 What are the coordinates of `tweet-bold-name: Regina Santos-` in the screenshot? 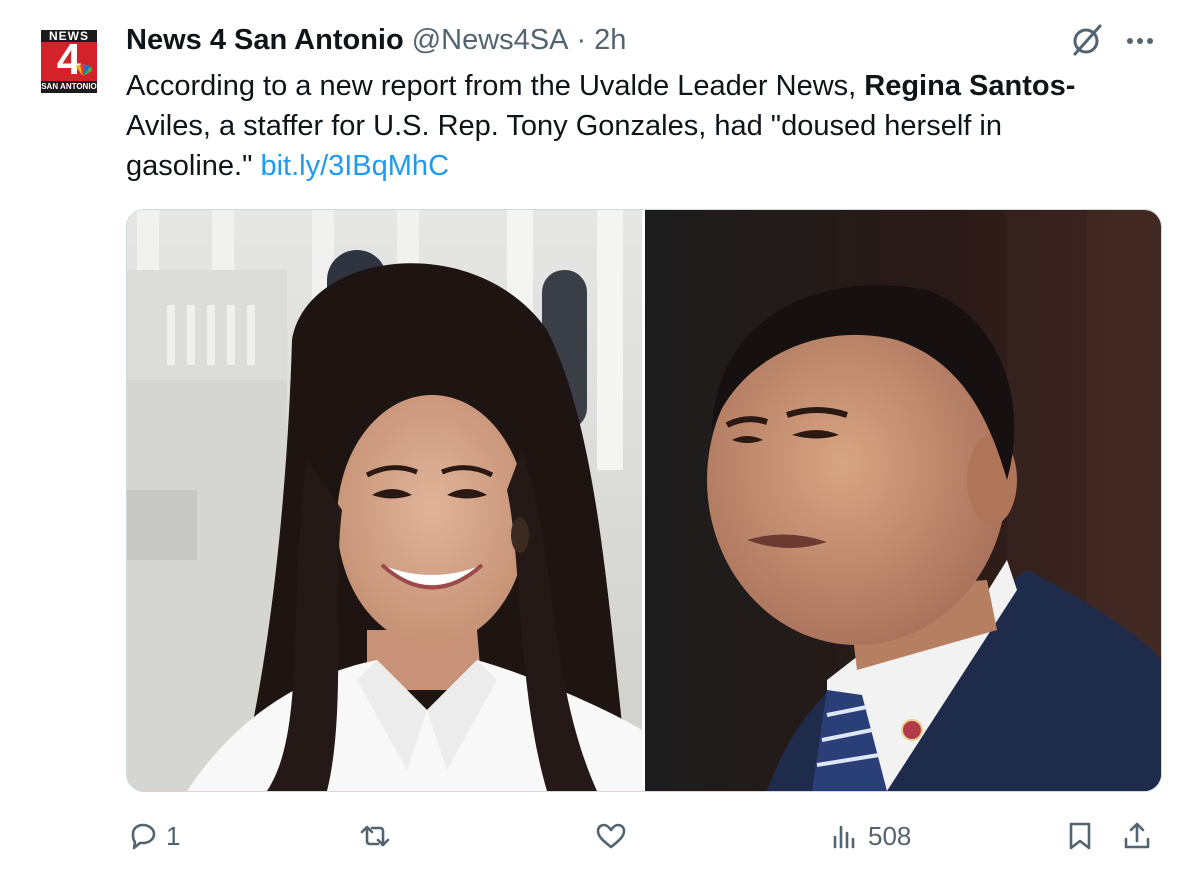 It's located at (970, 86).